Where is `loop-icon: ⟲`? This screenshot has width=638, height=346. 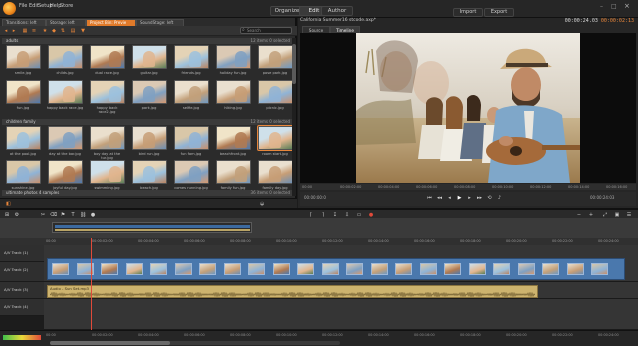
loop-icon: ⟲ is located at coordinates (489, 198).